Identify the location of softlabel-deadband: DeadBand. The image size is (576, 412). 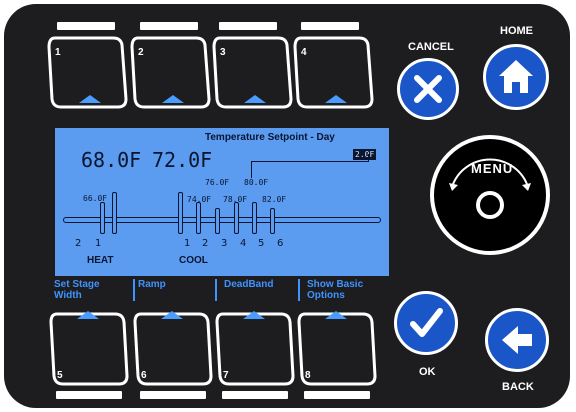
(249, 284).